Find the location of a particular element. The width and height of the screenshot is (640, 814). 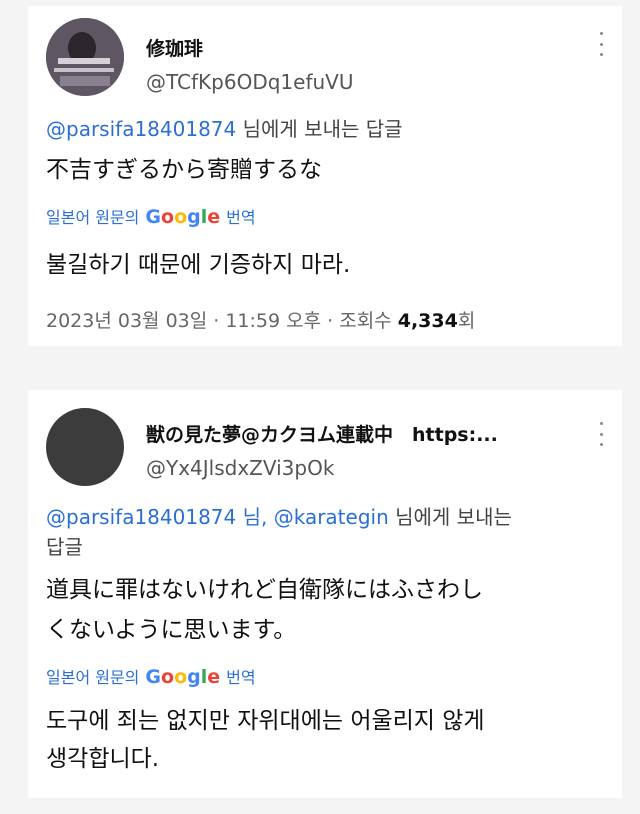

tweet-meta: 2023년 03월 03일 · 11:59 오후 · 조회수 4,334회 is located at coordinates (260, 319).